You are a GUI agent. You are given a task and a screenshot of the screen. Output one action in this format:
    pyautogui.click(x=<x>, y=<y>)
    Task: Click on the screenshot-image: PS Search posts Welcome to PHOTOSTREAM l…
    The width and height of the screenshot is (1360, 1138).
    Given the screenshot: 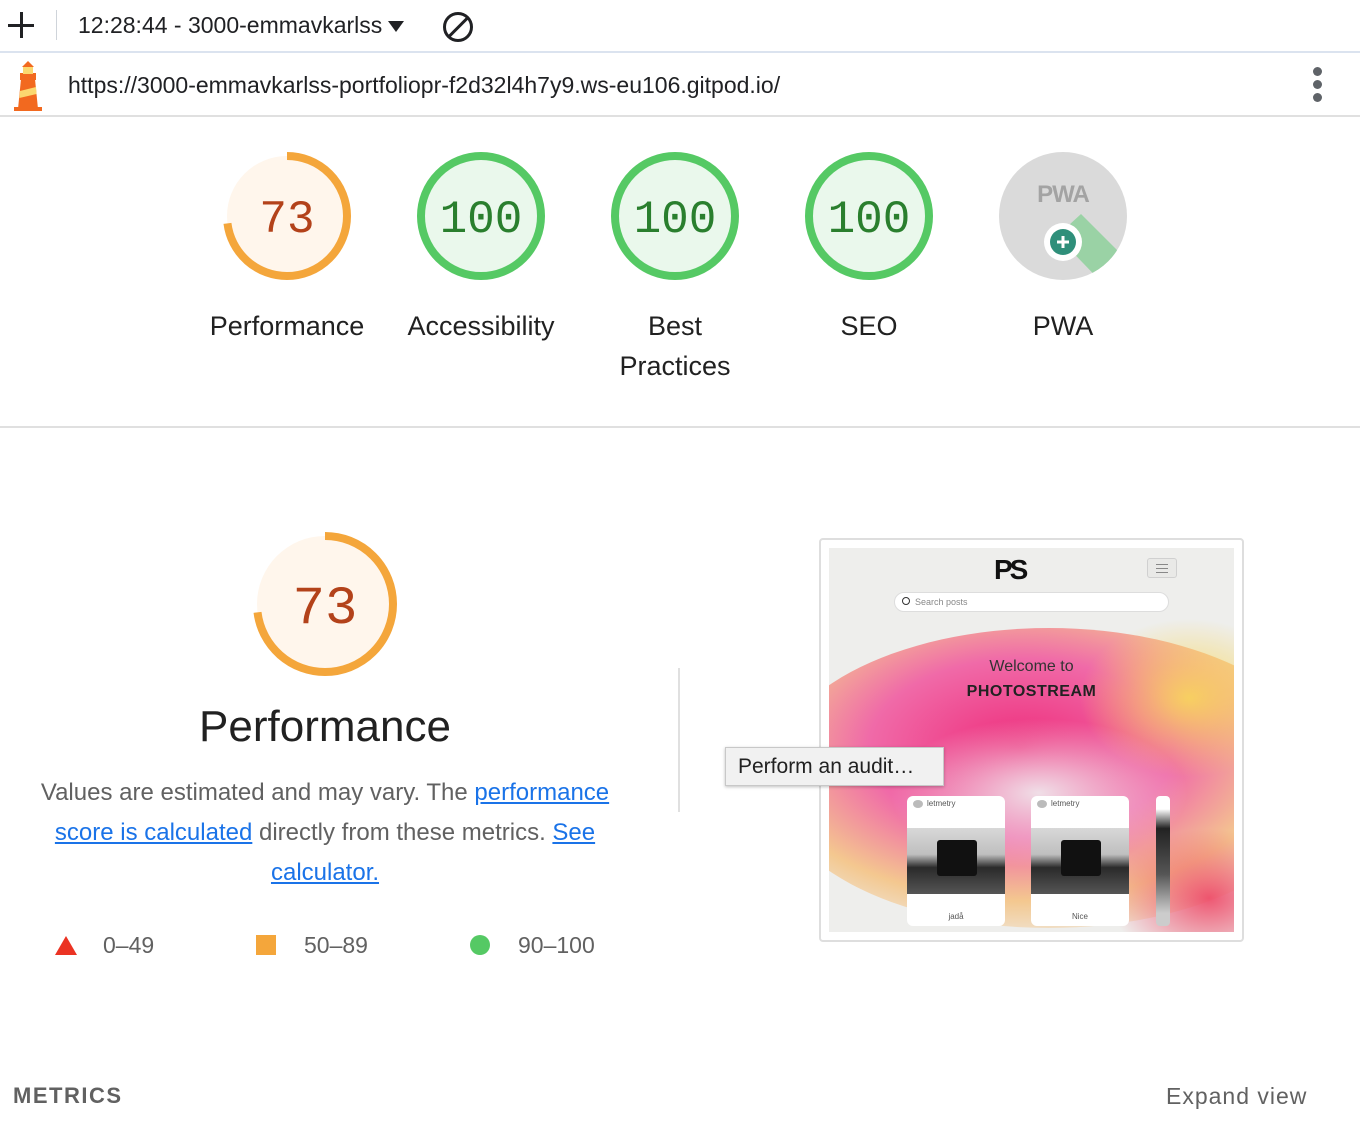 What is the action you would take?
    pyautogui.click(x=1031, y=740)
    